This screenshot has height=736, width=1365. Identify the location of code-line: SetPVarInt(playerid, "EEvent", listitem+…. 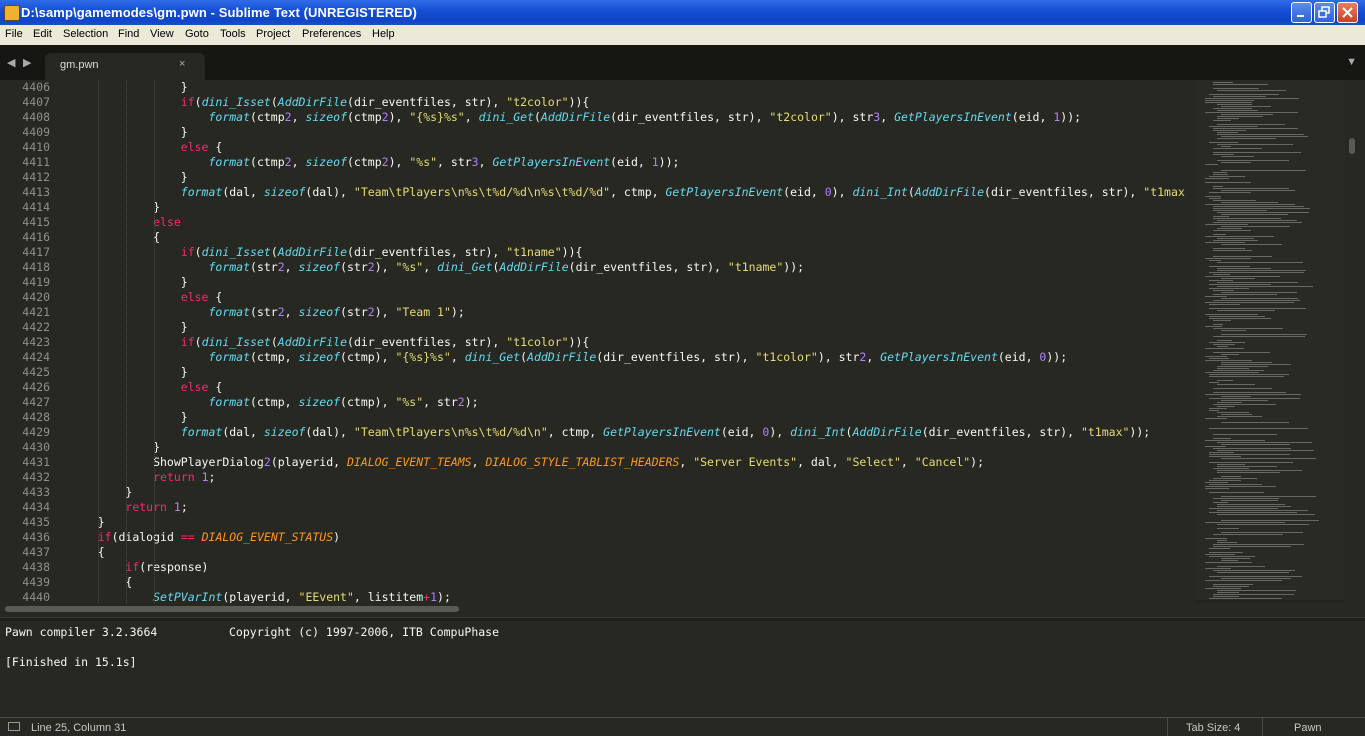
(260, 596).